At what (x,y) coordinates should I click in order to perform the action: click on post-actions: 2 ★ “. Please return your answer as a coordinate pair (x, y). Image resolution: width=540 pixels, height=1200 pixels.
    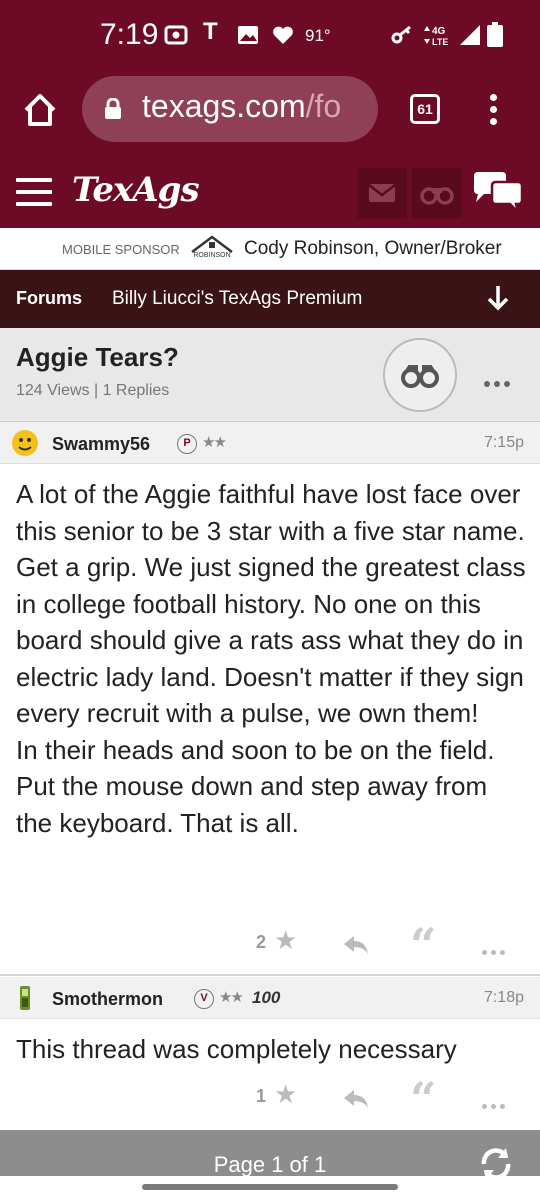
    Looking at the image, I should click on (270, 945).